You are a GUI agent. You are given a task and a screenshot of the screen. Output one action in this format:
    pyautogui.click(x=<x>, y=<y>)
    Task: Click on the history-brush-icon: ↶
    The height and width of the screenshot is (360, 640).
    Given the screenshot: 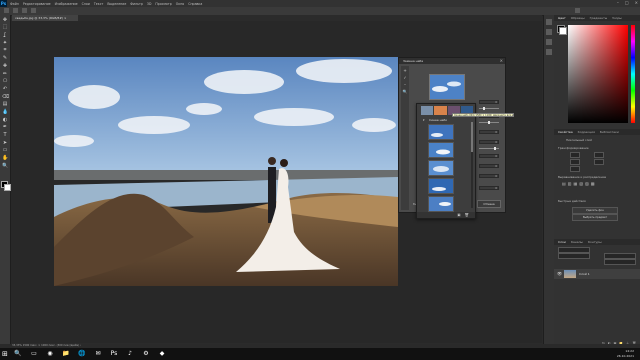 What is the action you would take?
    pyautogui.click(x=5, y=89)
    